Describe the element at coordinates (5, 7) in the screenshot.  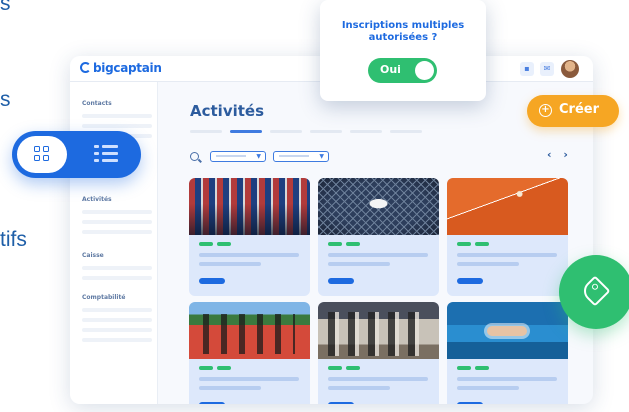
I see `background-text-1: s` at that location.